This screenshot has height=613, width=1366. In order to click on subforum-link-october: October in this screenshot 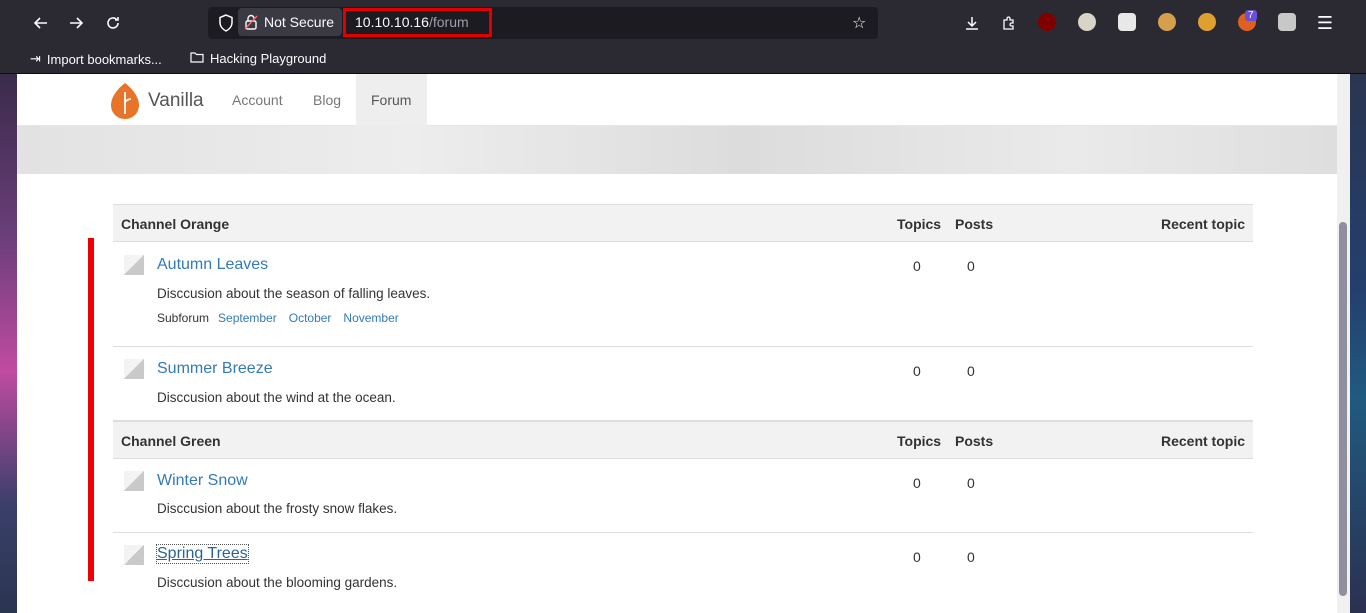, I will do `click(310, 318)`.